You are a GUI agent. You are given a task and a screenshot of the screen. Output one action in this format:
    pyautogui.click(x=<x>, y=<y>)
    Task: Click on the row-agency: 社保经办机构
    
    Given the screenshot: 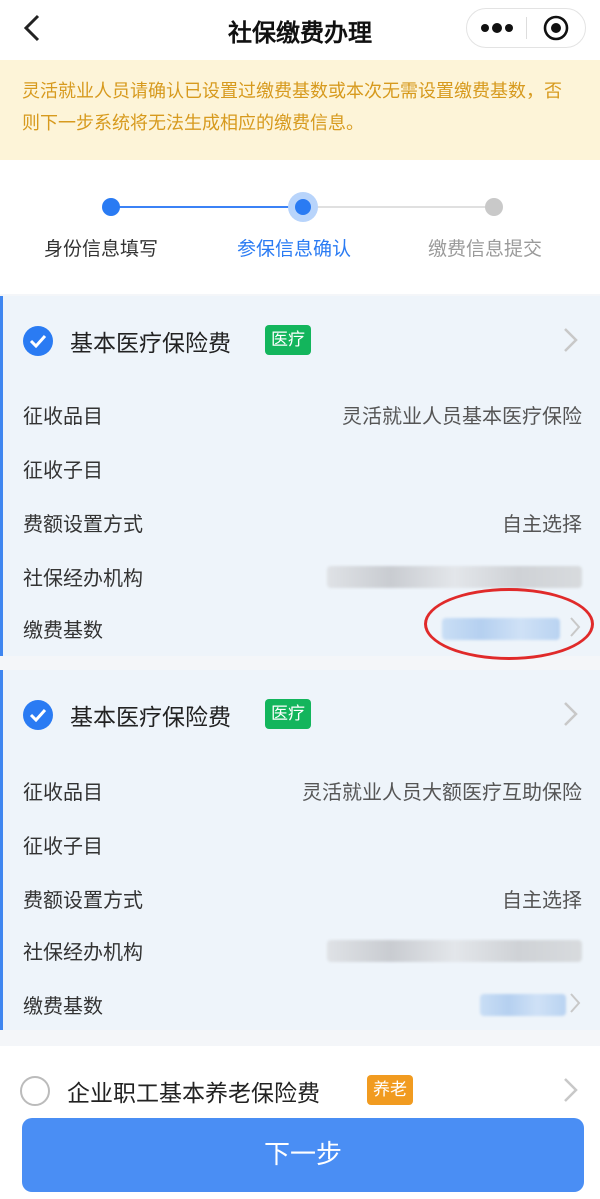 What is the action you would take?
    pyautogui.click(x=302, y=948)
    